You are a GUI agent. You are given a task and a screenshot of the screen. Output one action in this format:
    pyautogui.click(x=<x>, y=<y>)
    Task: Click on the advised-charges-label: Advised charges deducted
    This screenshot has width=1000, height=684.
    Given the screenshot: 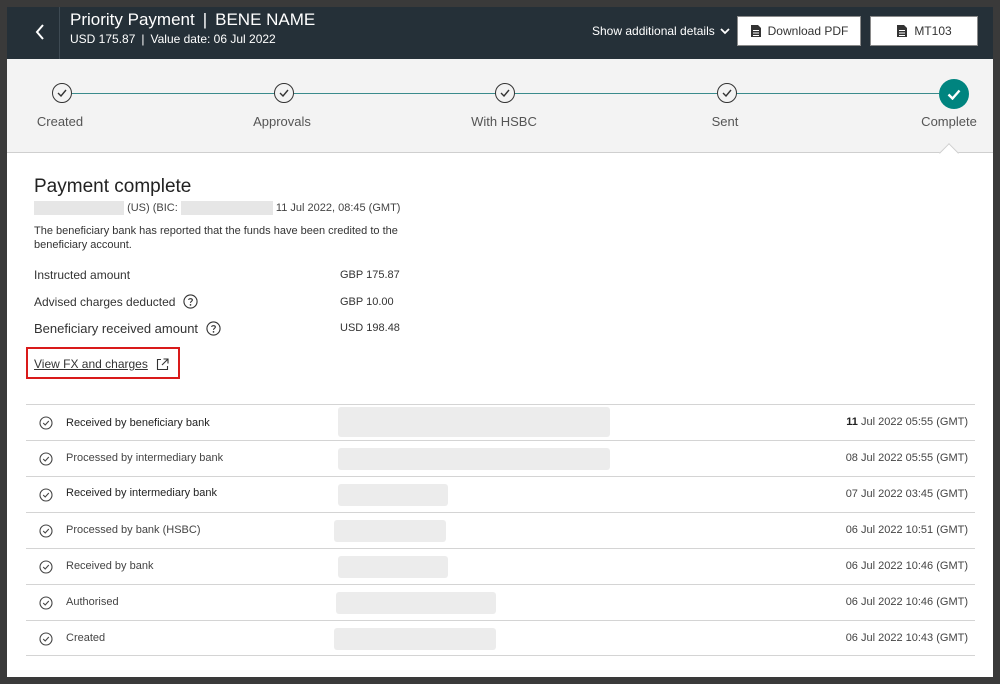 What is the action you would take?
    pyautogui.click(x=116, y=301)
    